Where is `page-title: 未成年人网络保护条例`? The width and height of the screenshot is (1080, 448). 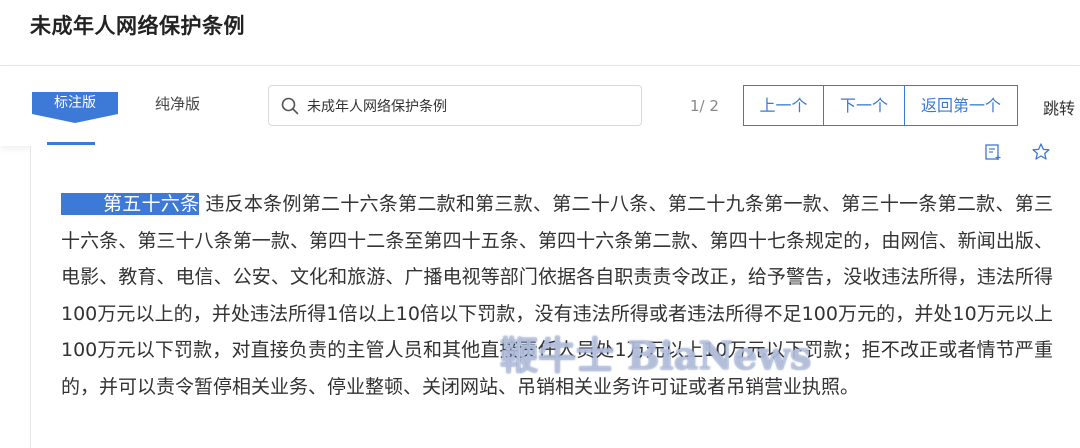 page-title: 未成年人网络保护条例 is located at coordinates (137, 26).